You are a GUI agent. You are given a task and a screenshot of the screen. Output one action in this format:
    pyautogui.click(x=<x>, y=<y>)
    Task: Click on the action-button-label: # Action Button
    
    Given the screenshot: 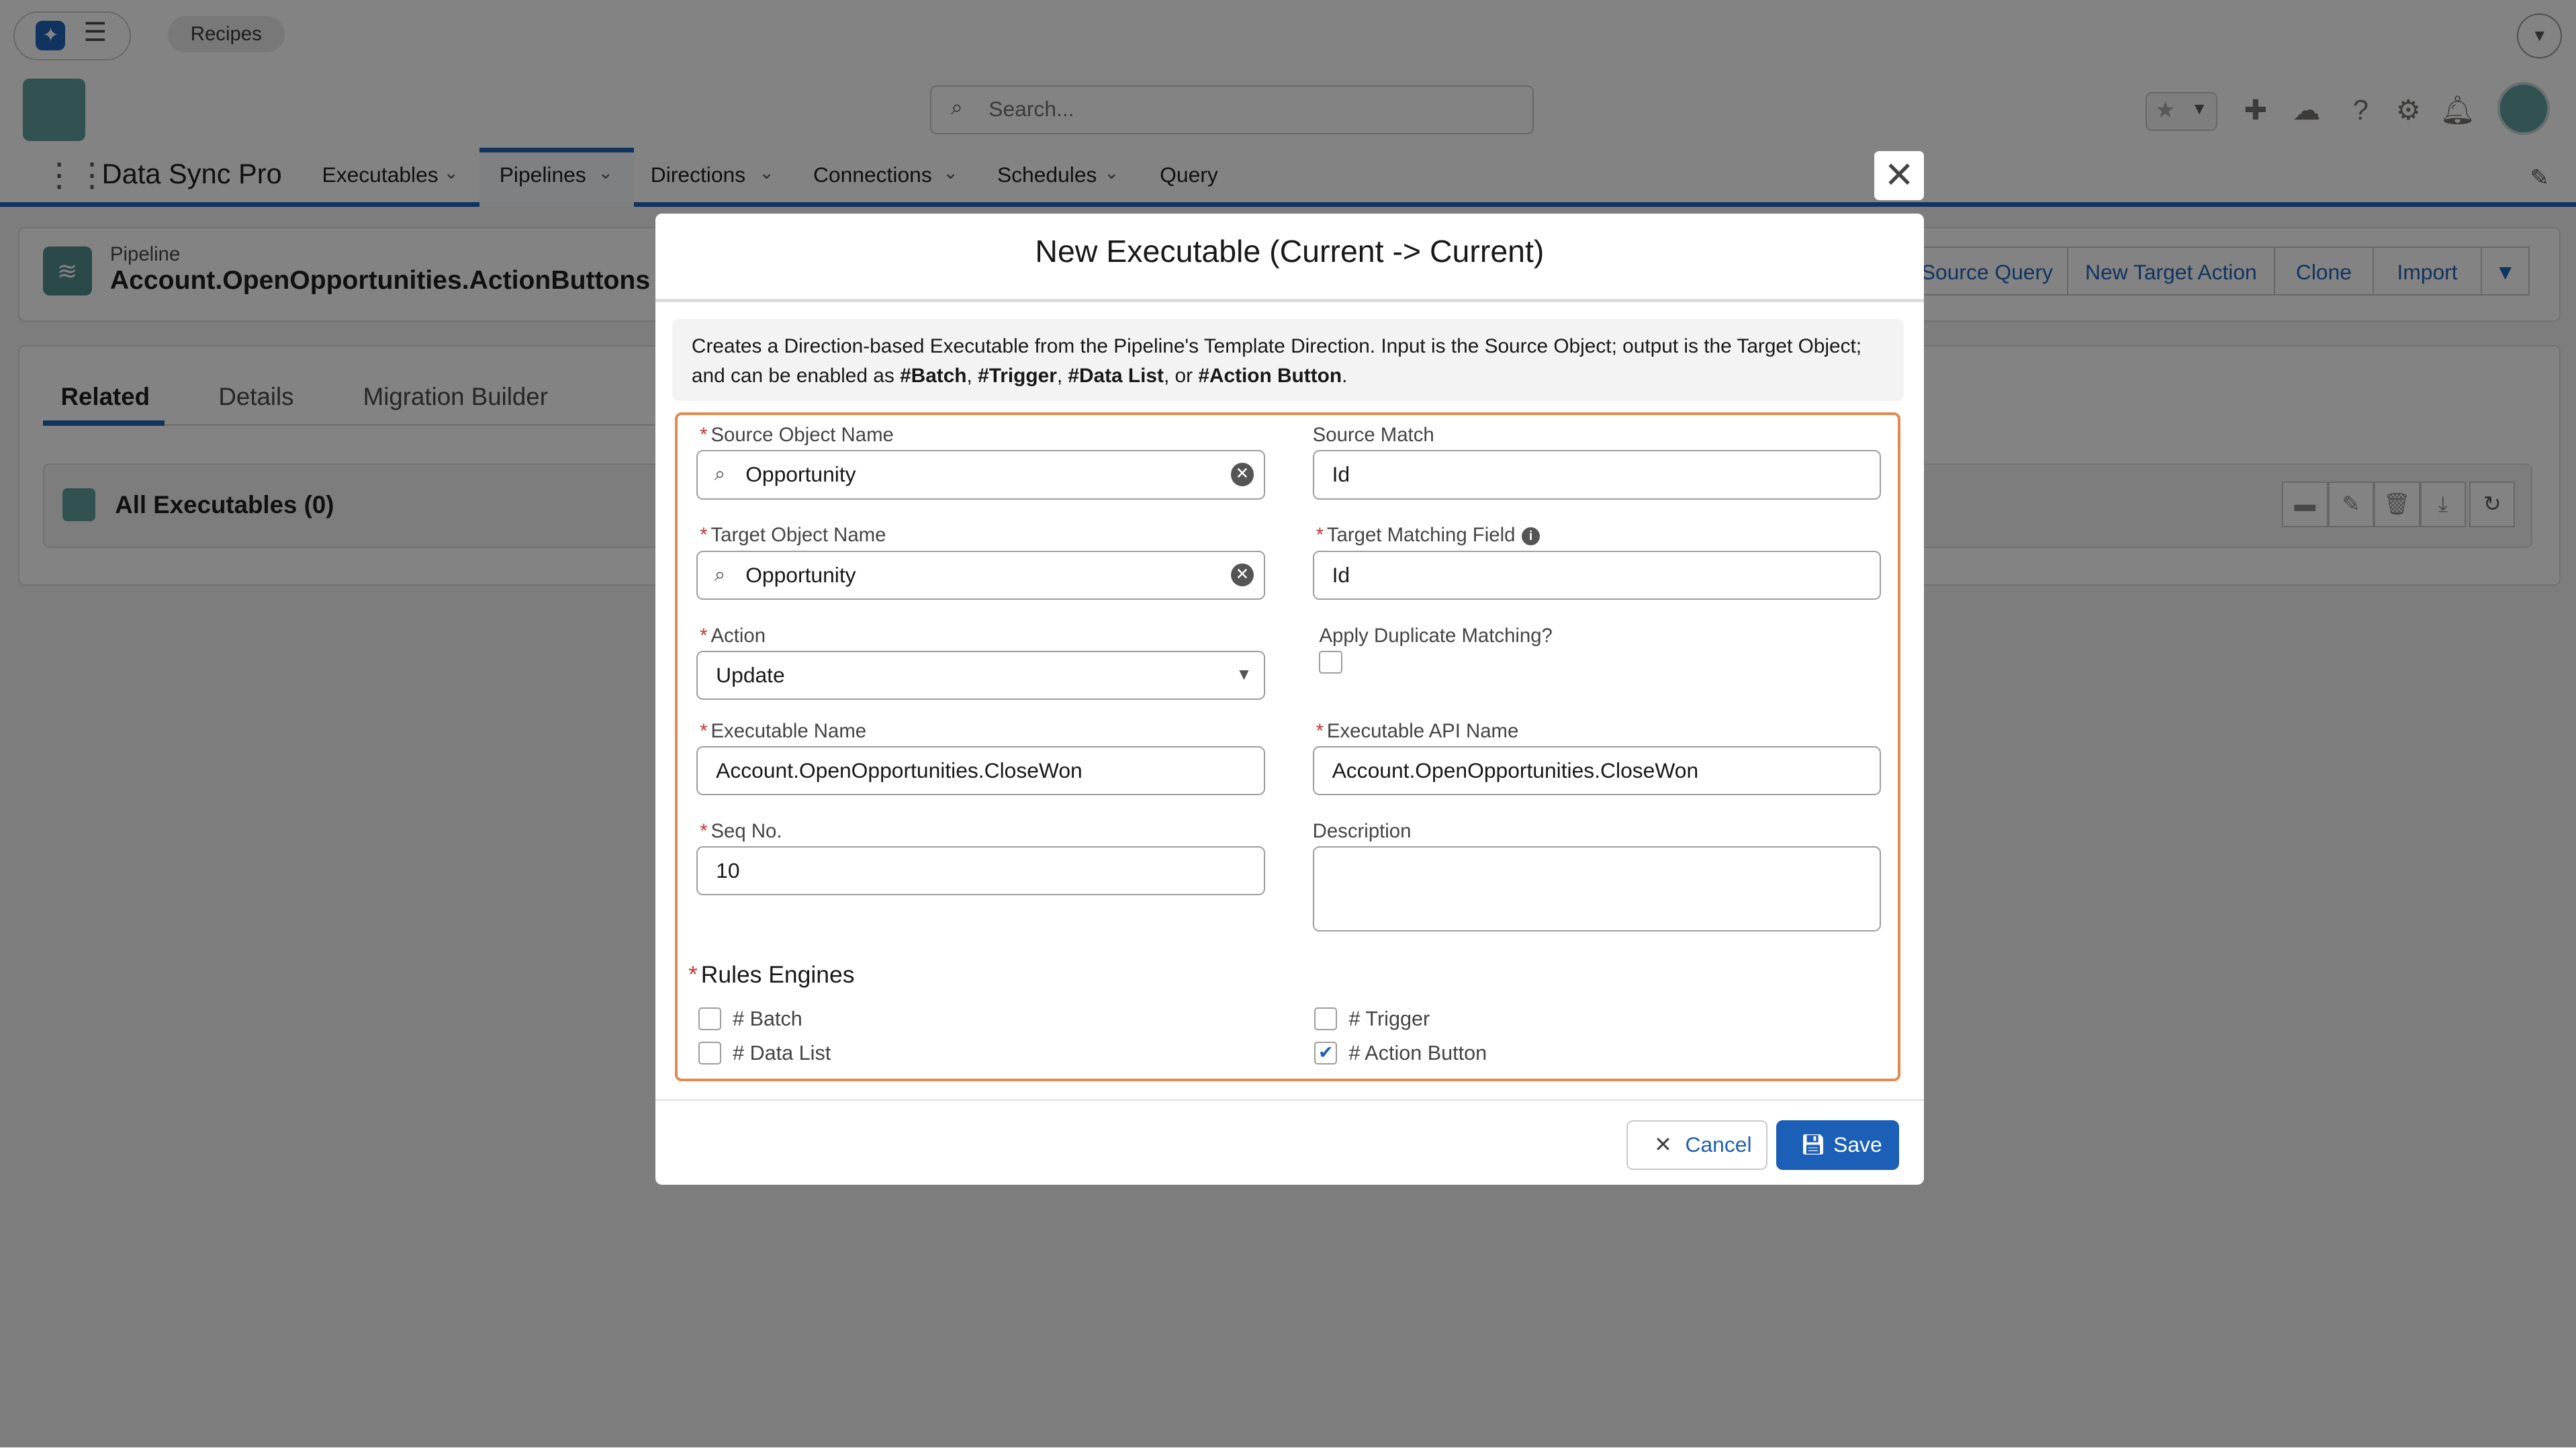 What is the action you would take?
    pyautogui.click(x=1417, y=1053)
    